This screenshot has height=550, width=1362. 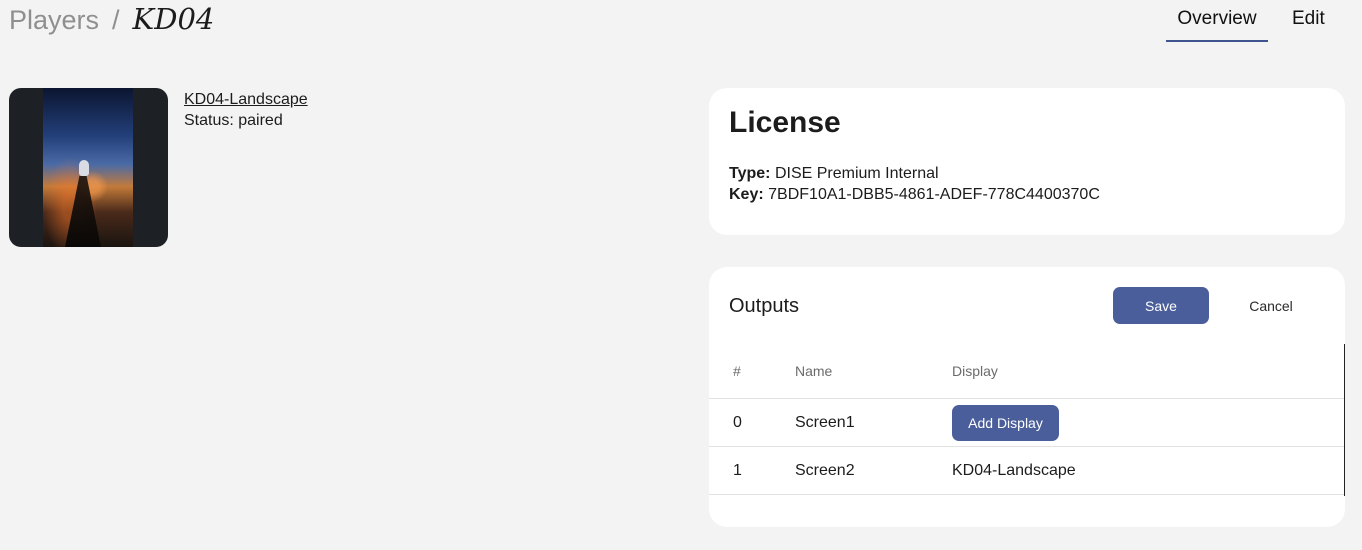 I want to click on column-header-number: #, so click(x=737, y=371).